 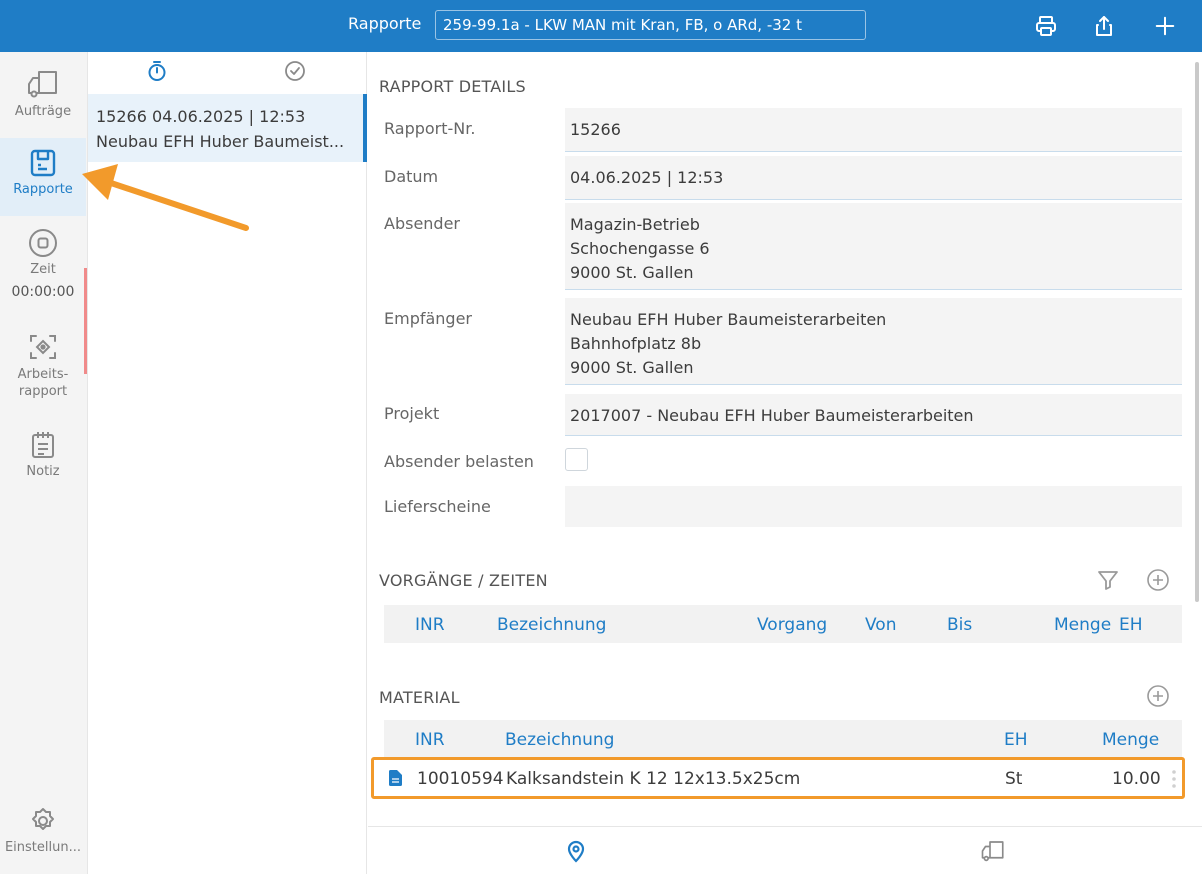 I want to click on nav-item-notiz: Notiz, so click(x=43, y=462).